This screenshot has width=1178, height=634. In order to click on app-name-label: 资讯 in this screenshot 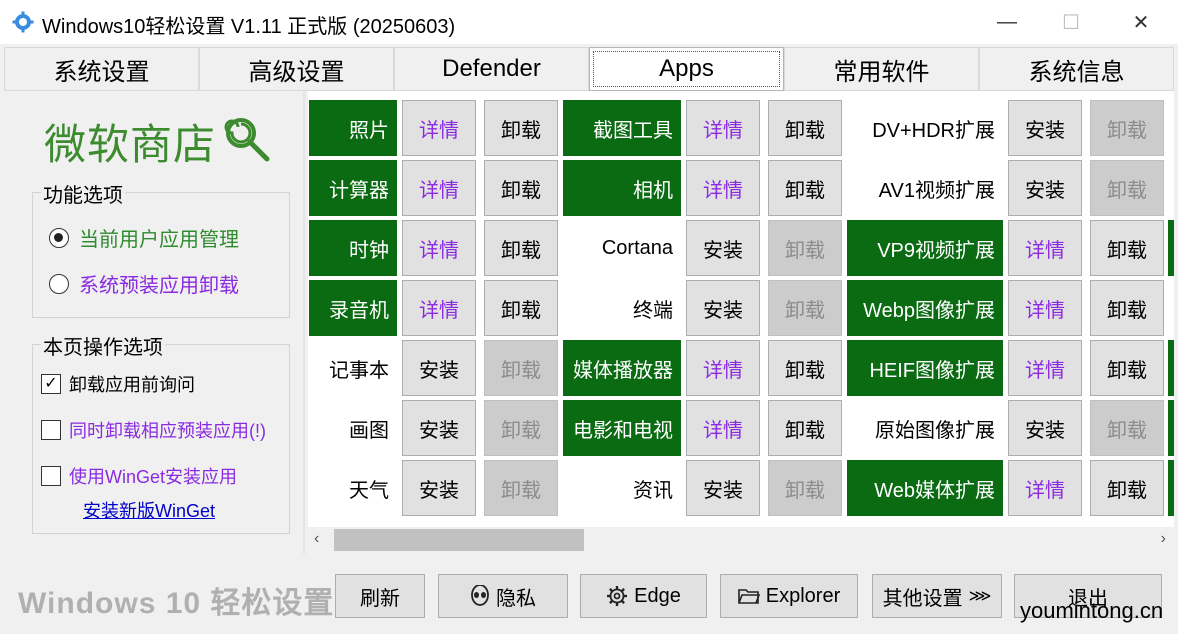, I will do `click(653, 490)`.